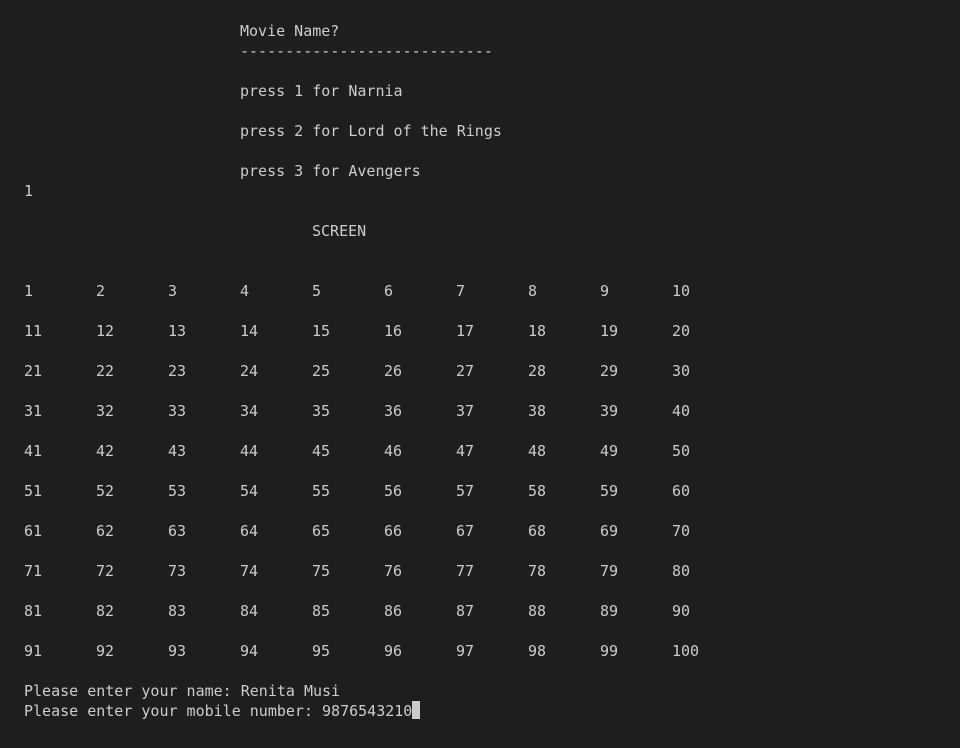  Describe the element at coordinates (465, 491) in the screenshot. I see `seat-number: 57` at that location.